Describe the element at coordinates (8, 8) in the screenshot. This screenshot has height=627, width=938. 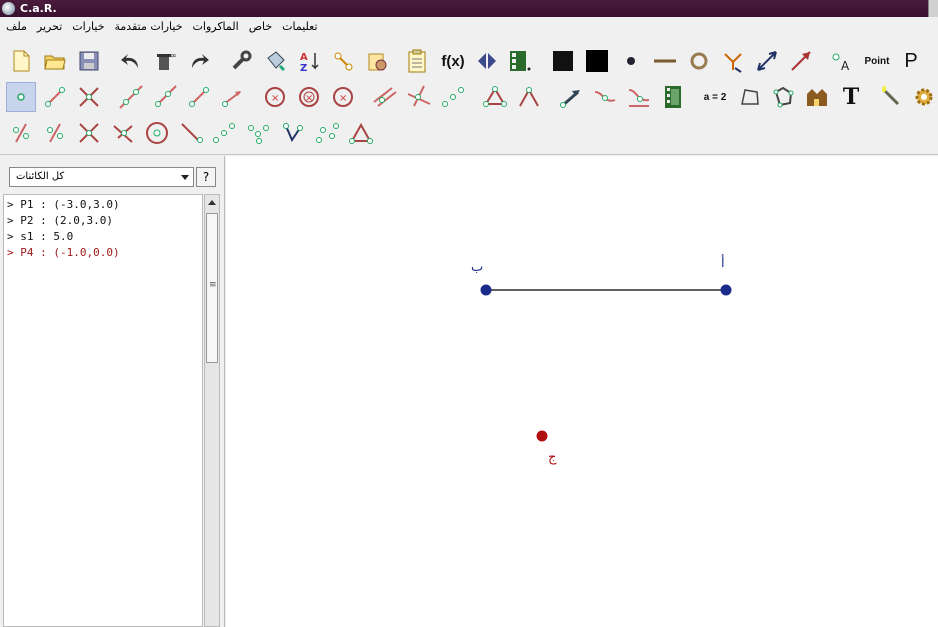
I see `app-icon` at that location.